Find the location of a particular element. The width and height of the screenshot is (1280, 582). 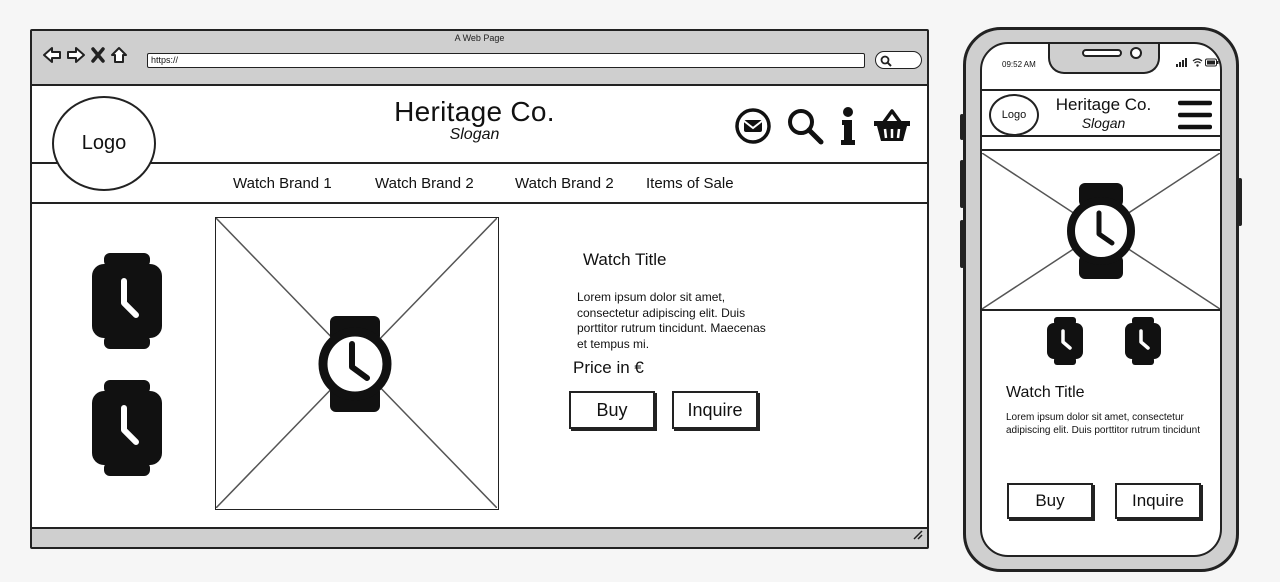

product-title: Watch Title is located at coordinates (625, 259).